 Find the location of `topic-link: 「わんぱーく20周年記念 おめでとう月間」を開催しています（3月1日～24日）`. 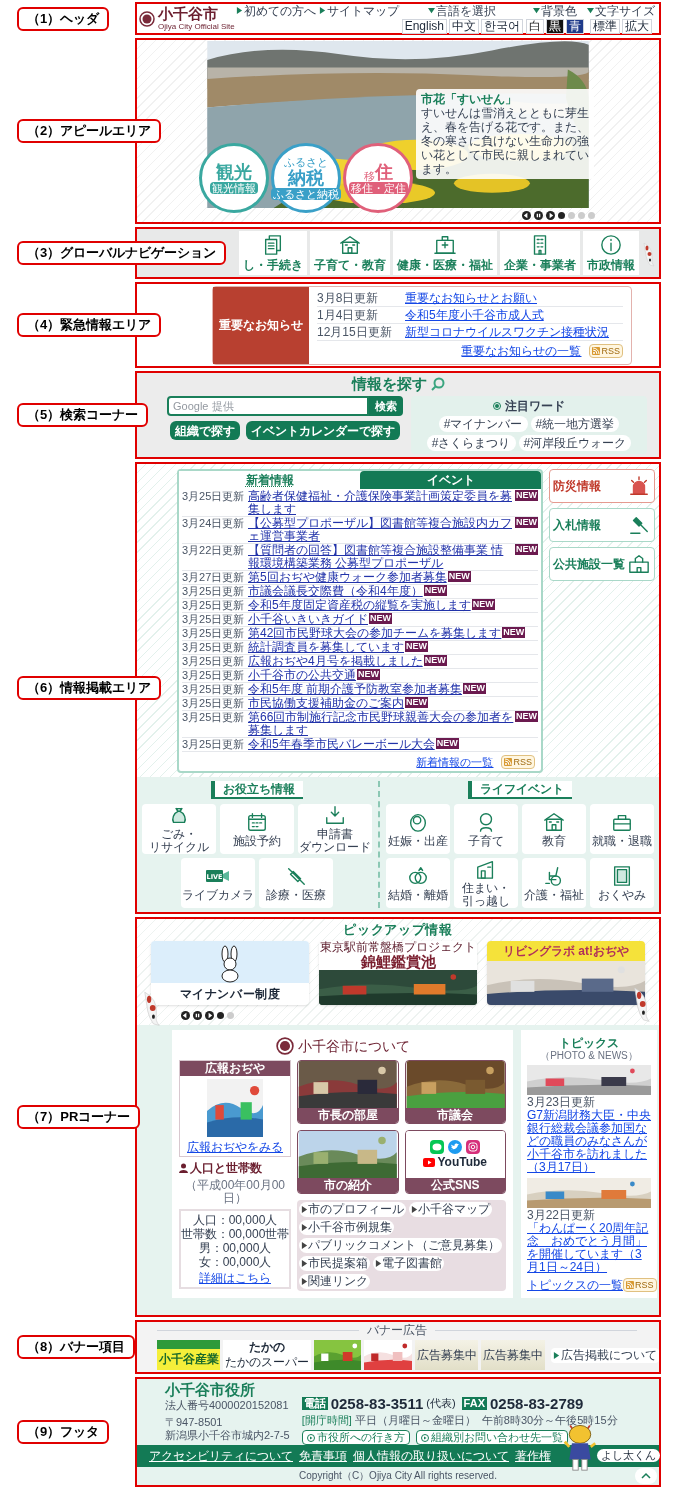

topic-link: 「わんぱーく20周年記念 おめでとう月間」を開催しています（3月1日～24日） is located at coordinates (589, 1248).